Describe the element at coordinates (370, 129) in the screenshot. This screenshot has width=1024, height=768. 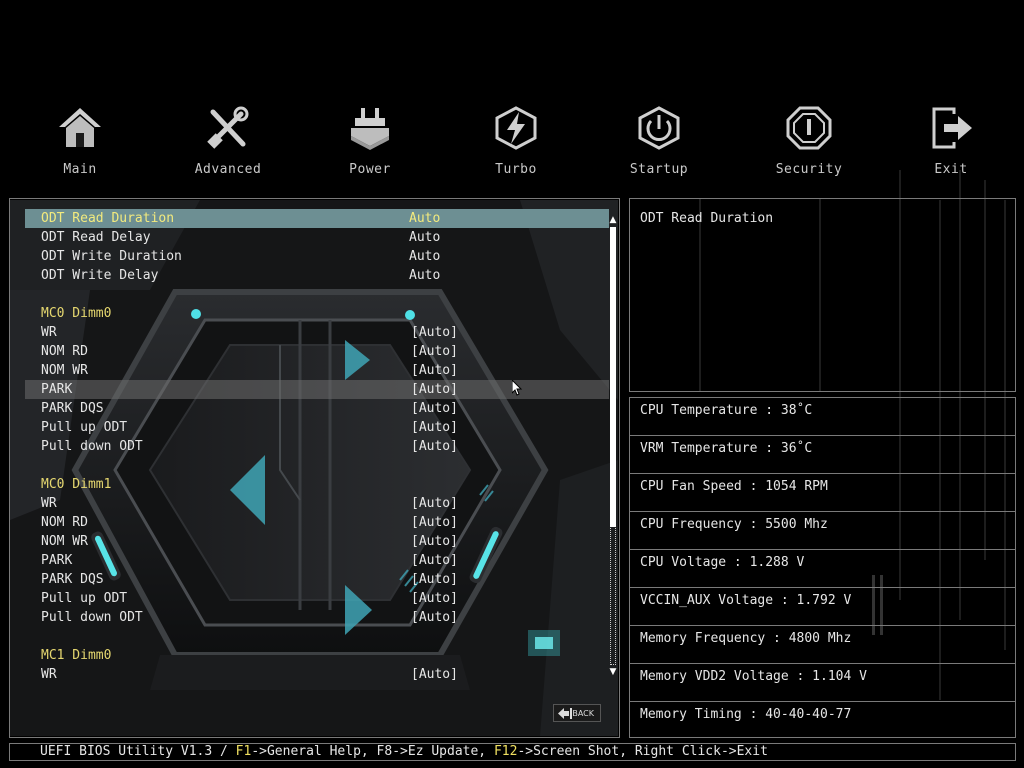
I see `chip-icon` at that location.